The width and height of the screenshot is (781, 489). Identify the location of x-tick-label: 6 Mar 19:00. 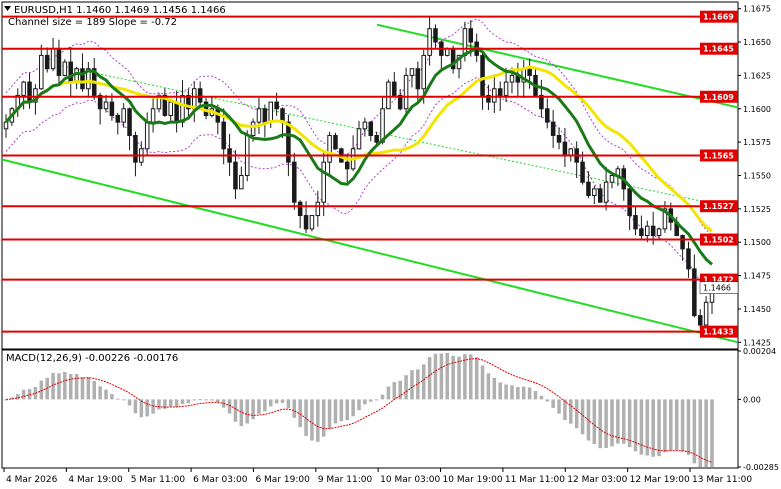
(282, 480).